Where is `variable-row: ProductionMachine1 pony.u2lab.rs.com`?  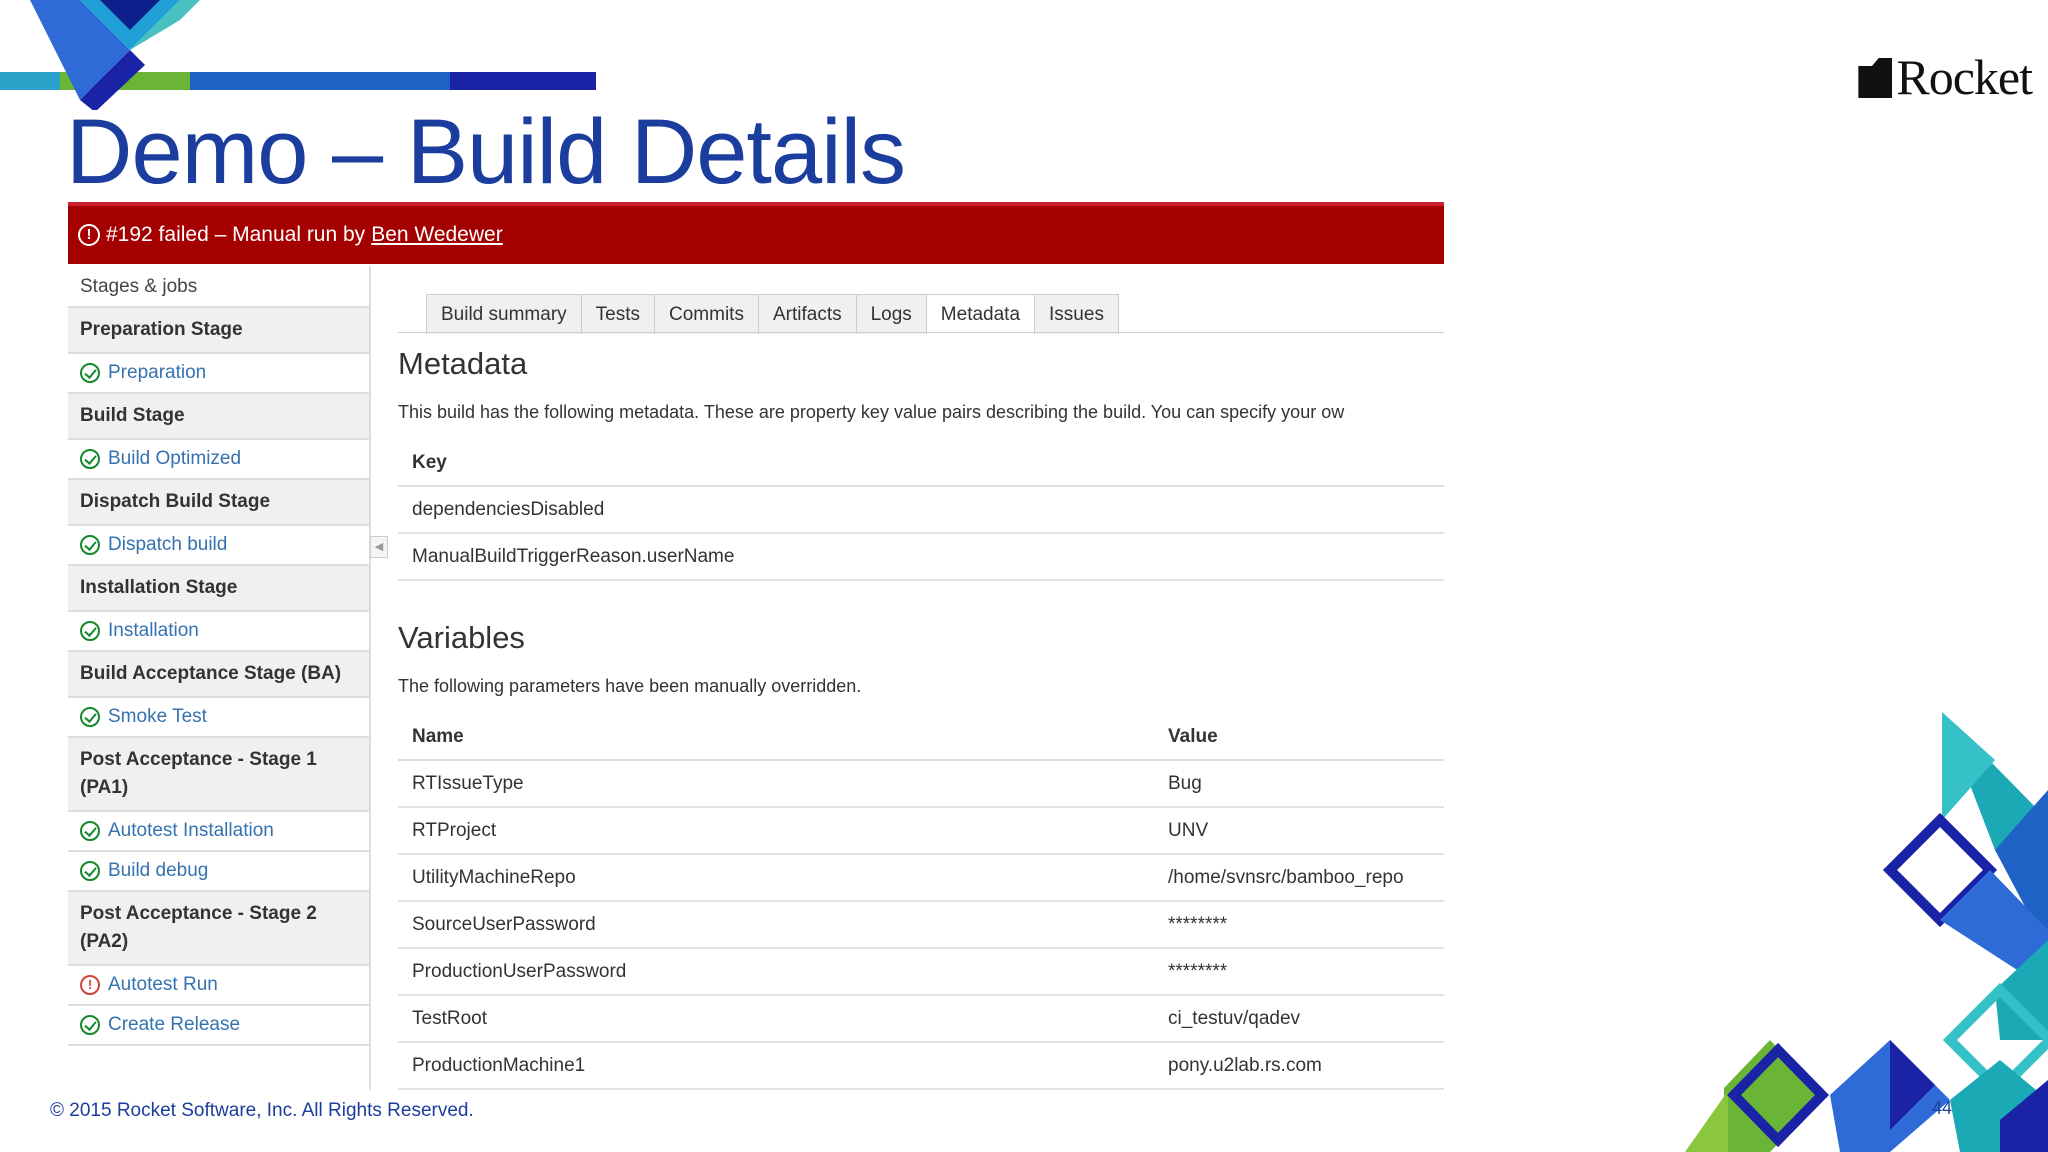 variable-row: ProductionMachine1 pony.u2lab.rs.com is located at coordinates (921, 1066).